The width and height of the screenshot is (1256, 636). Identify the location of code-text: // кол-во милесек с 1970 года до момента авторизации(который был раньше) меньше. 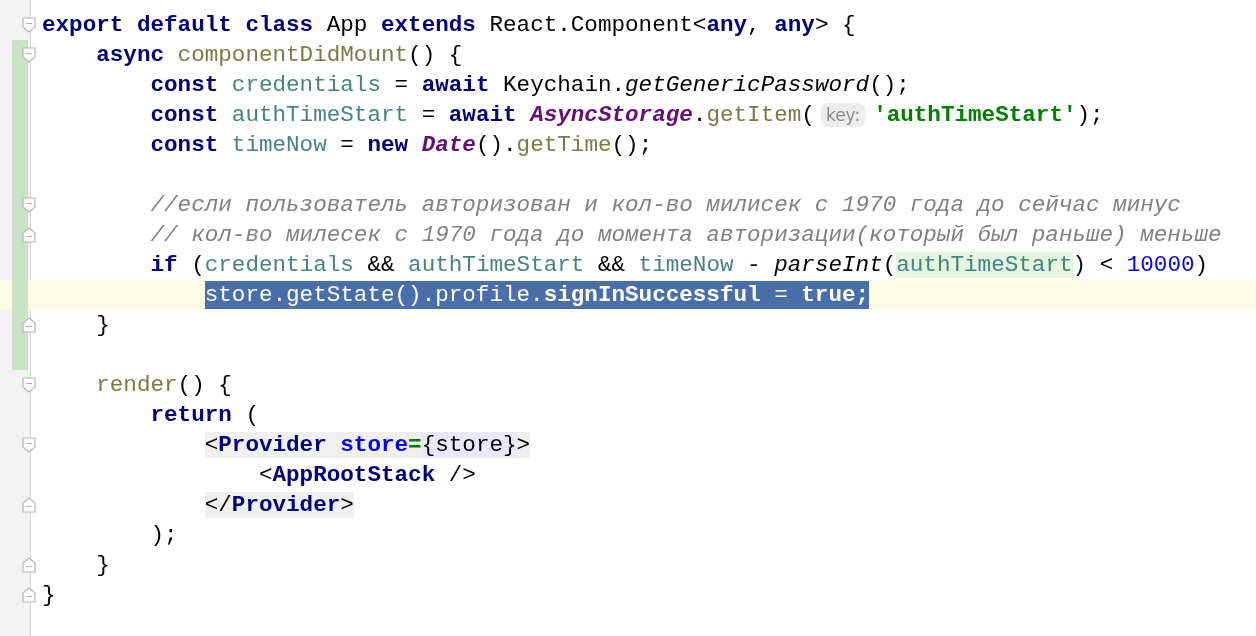
(686, 235).